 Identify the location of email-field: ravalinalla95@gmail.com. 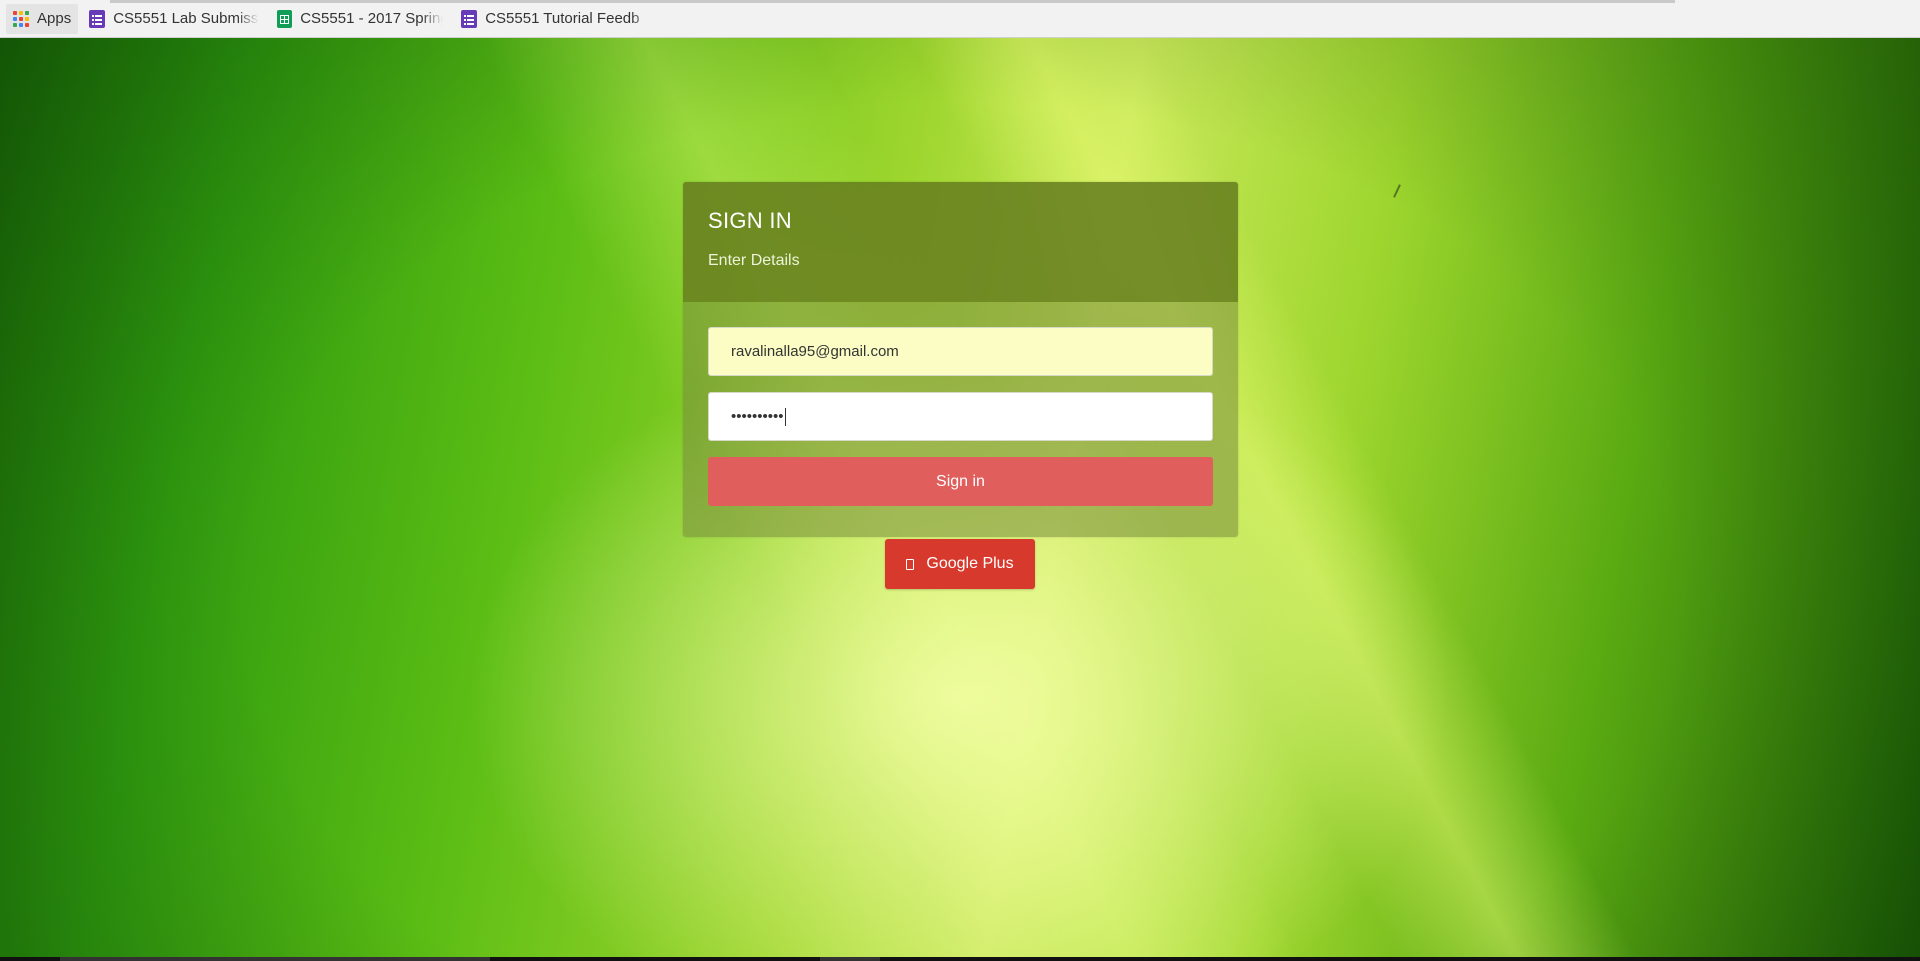
(960, 351).